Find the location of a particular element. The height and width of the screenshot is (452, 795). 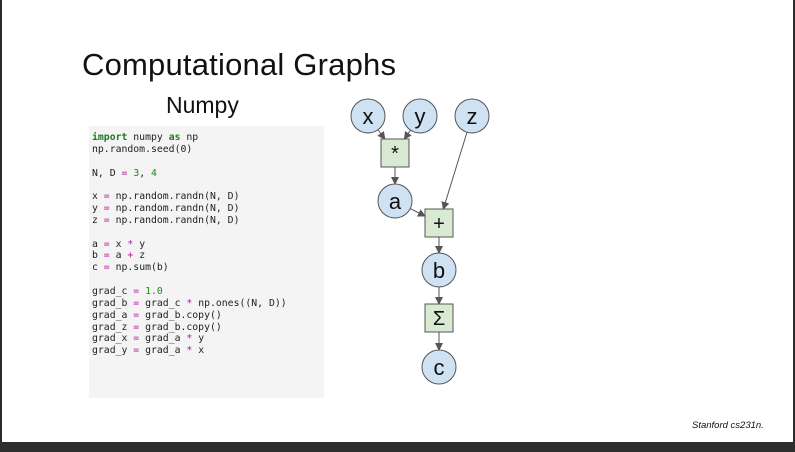

edge-x-to-mul is located at coordinates (381, 134).